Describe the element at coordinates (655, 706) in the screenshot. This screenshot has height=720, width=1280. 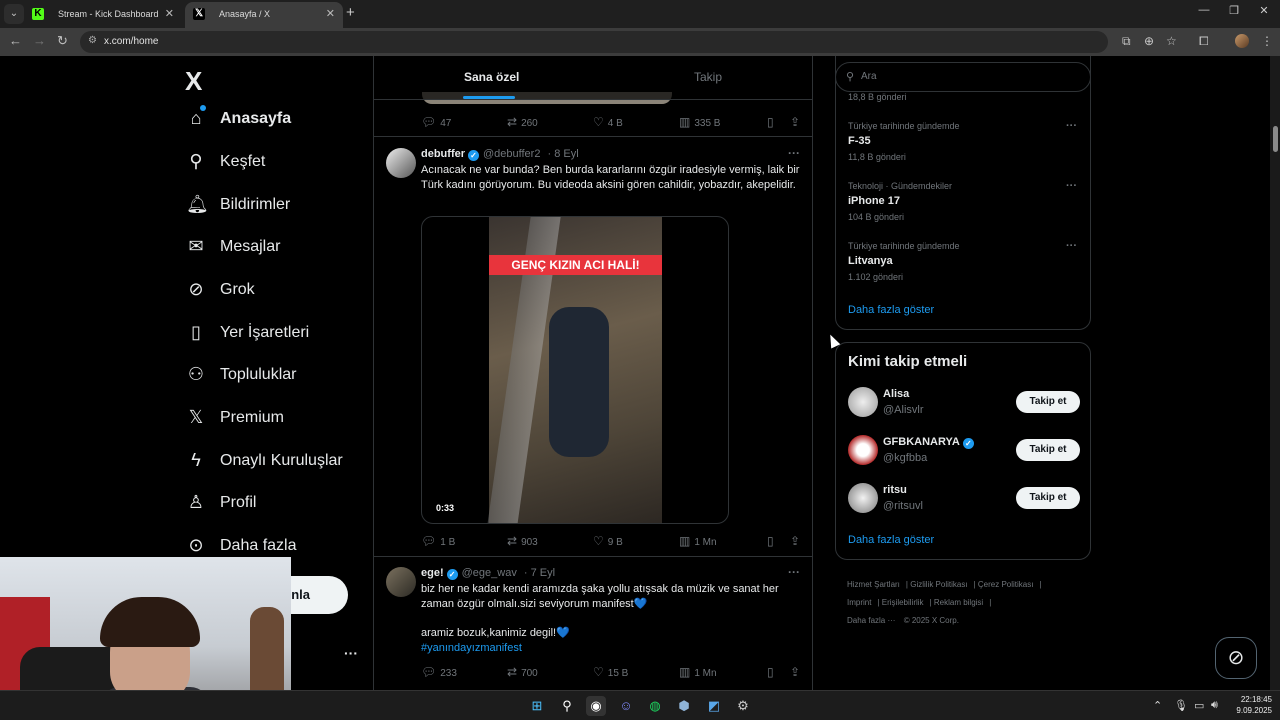
I see `spotify-icon: ◍` at that location.